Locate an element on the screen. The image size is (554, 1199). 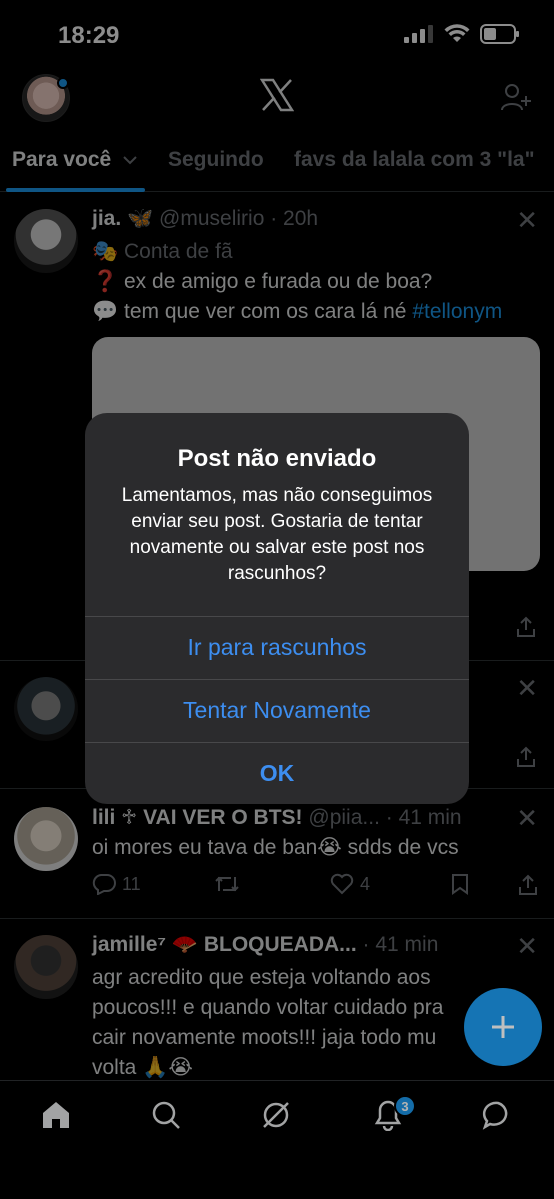
ok-button: OK is located at coordinates (277, 773).